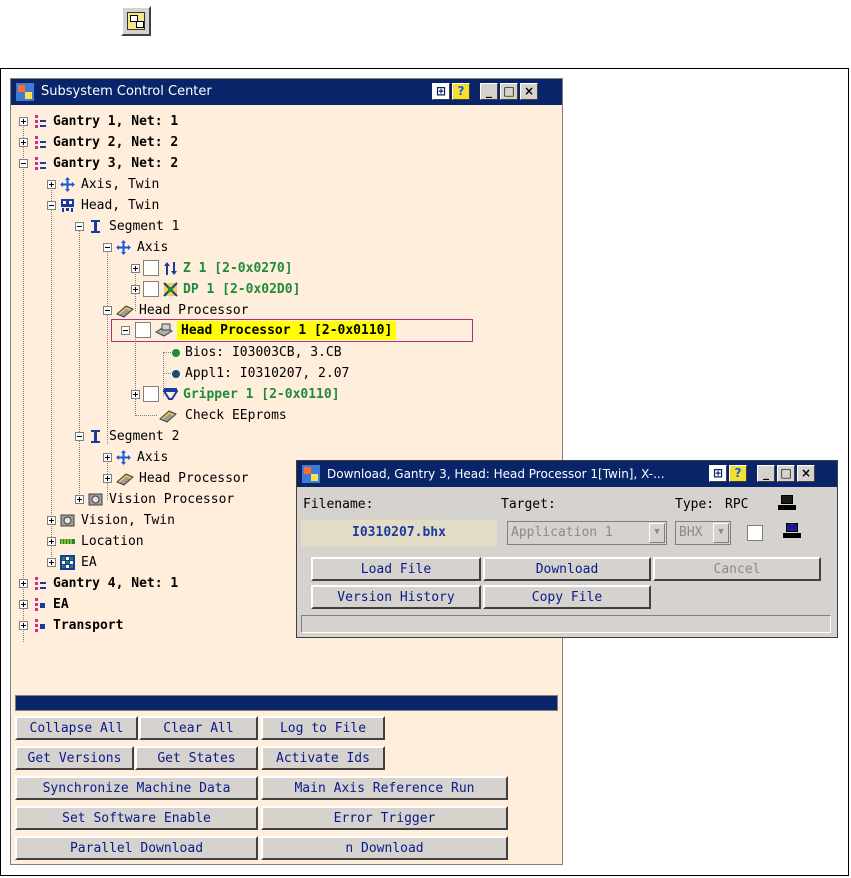 Image resolution: width=851 pixels, height=878 pixels. What do you see at coordinates (67, 205) in the screenshot?
I see `head-icon` at bounding box center [67, 205].